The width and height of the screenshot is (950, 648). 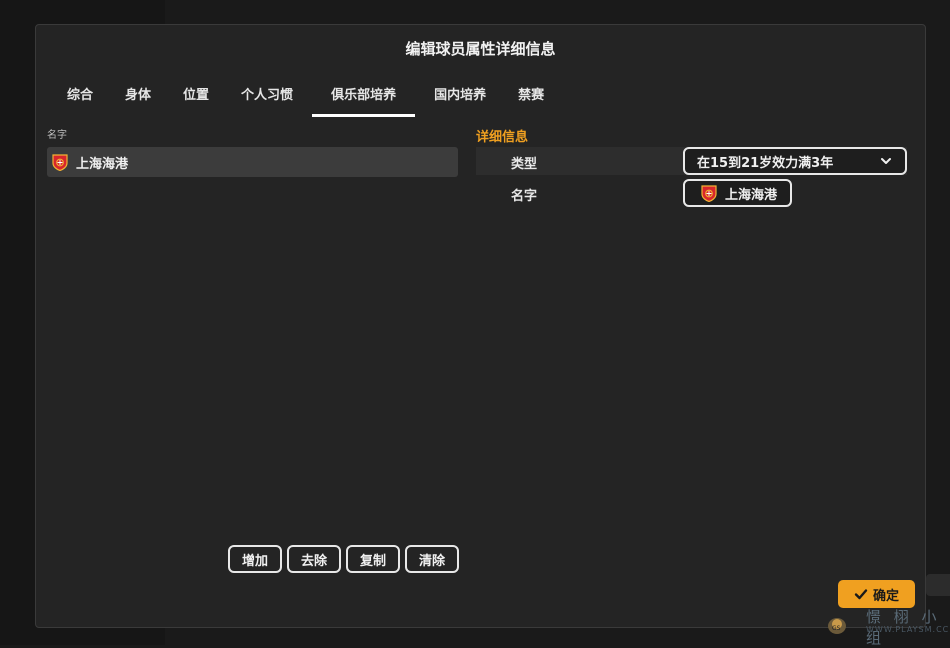 I want to click on type-dropdown-value: 在15到21岁效力满3年, so click(x=765, y=163).